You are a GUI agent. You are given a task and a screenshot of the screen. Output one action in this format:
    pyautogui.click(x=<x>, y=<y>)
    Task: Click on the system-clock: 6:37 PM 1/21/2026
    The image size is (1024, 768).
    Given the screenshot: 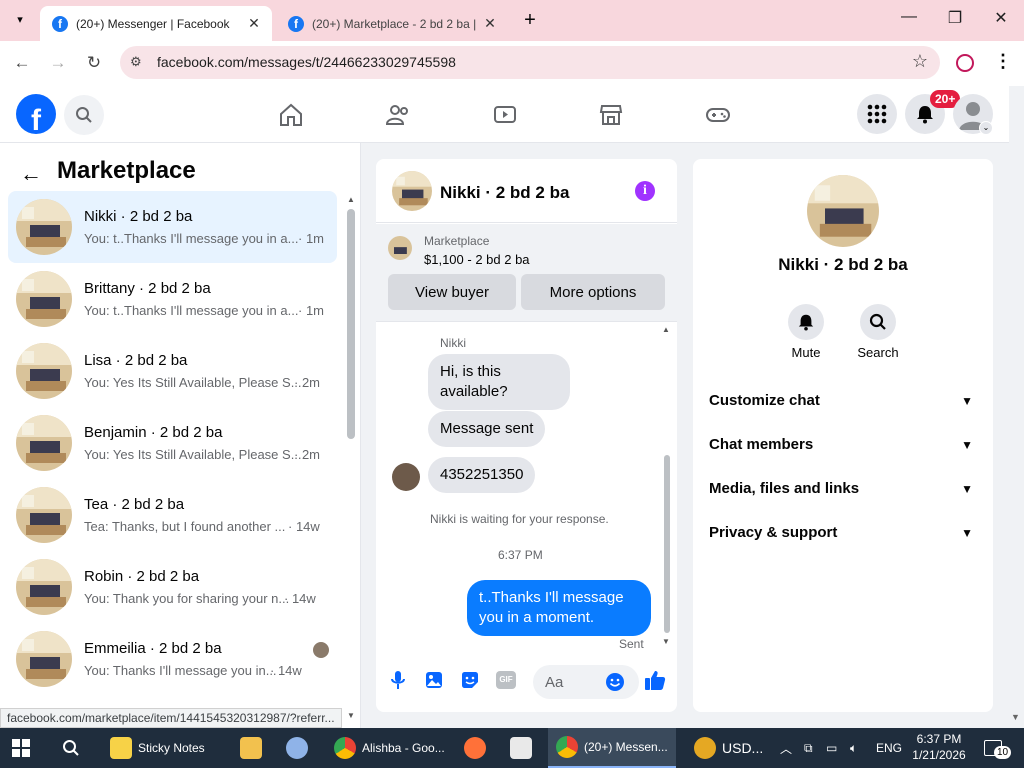 What is the action you would take?
    pyautogui.click(x=939, y=747)
    